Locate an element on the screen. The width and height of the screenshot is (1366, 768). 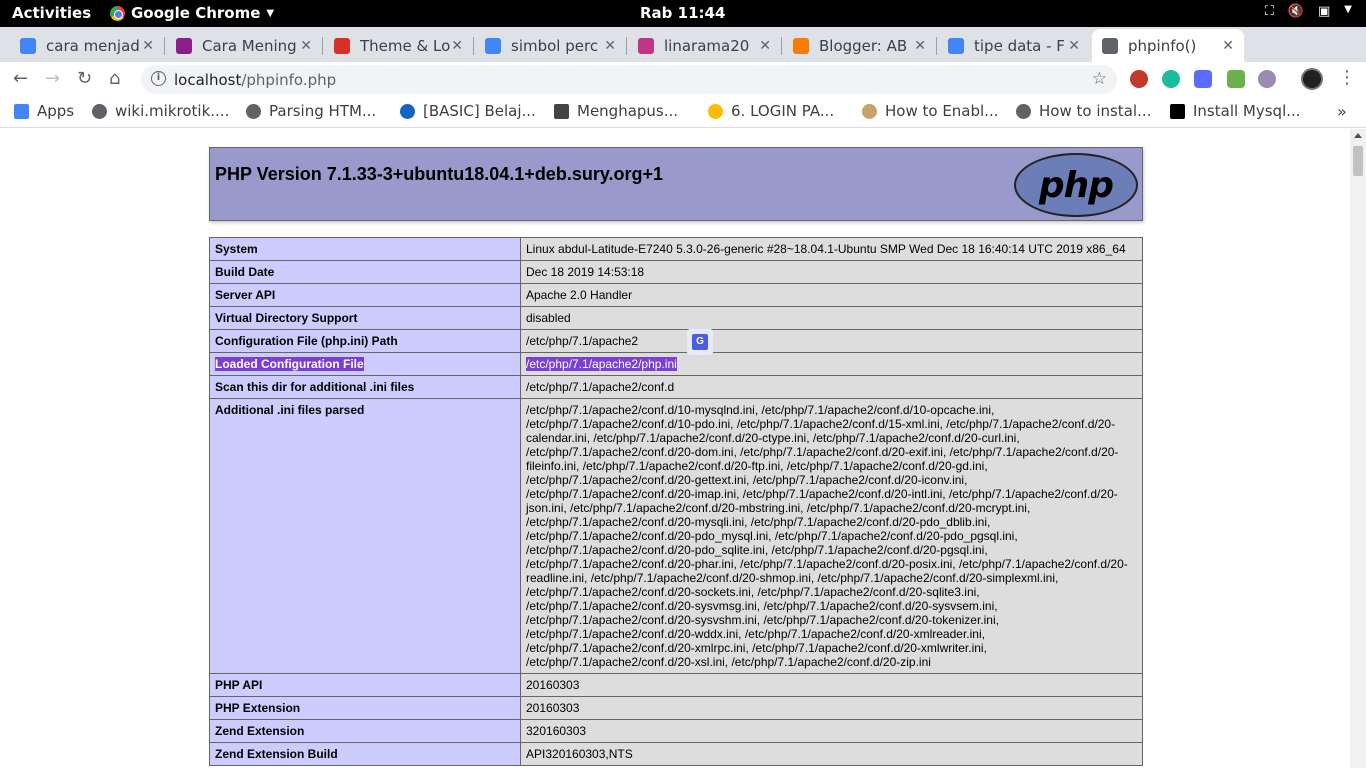
row-value-text: /etc/php/7.1/apache2 is located at coordinates (582, 341).